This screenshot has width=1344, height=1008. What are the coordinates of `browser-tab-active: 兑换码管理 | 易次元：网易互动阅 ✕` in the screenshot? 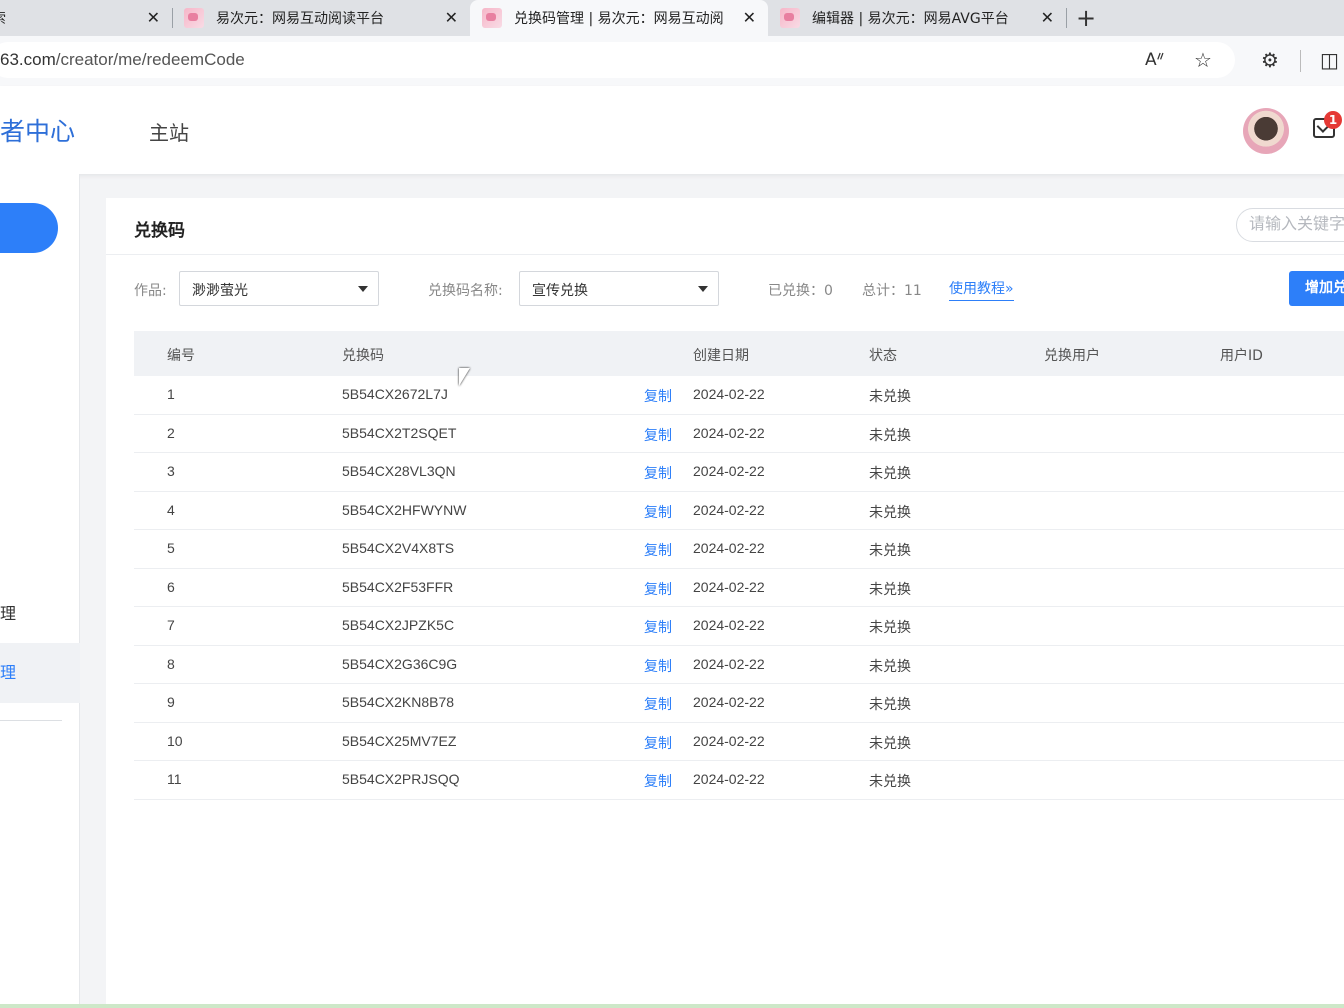 It's located at (619, 18).